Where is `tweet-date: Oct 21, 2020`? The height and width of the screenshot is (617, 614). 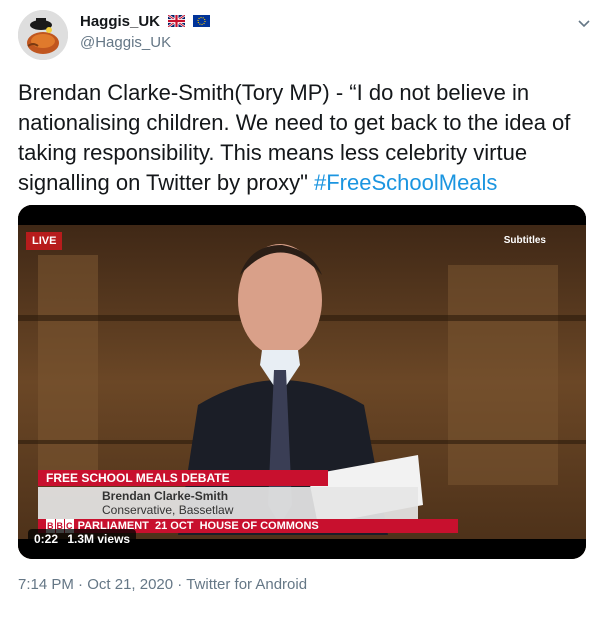
tweet-date: Oct 21, 2020 is located at coordinates (130, 584).